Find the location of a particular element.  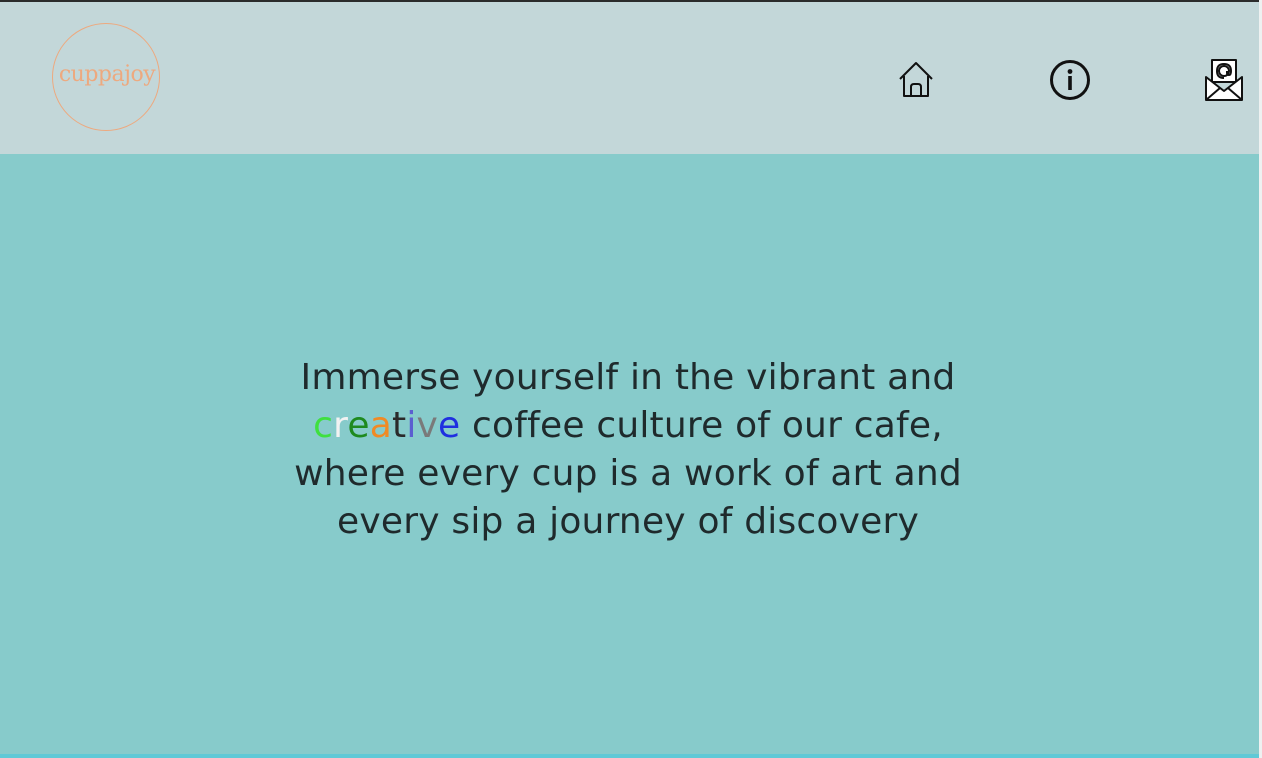

bottom-divider is located at coordinates (629, 756).